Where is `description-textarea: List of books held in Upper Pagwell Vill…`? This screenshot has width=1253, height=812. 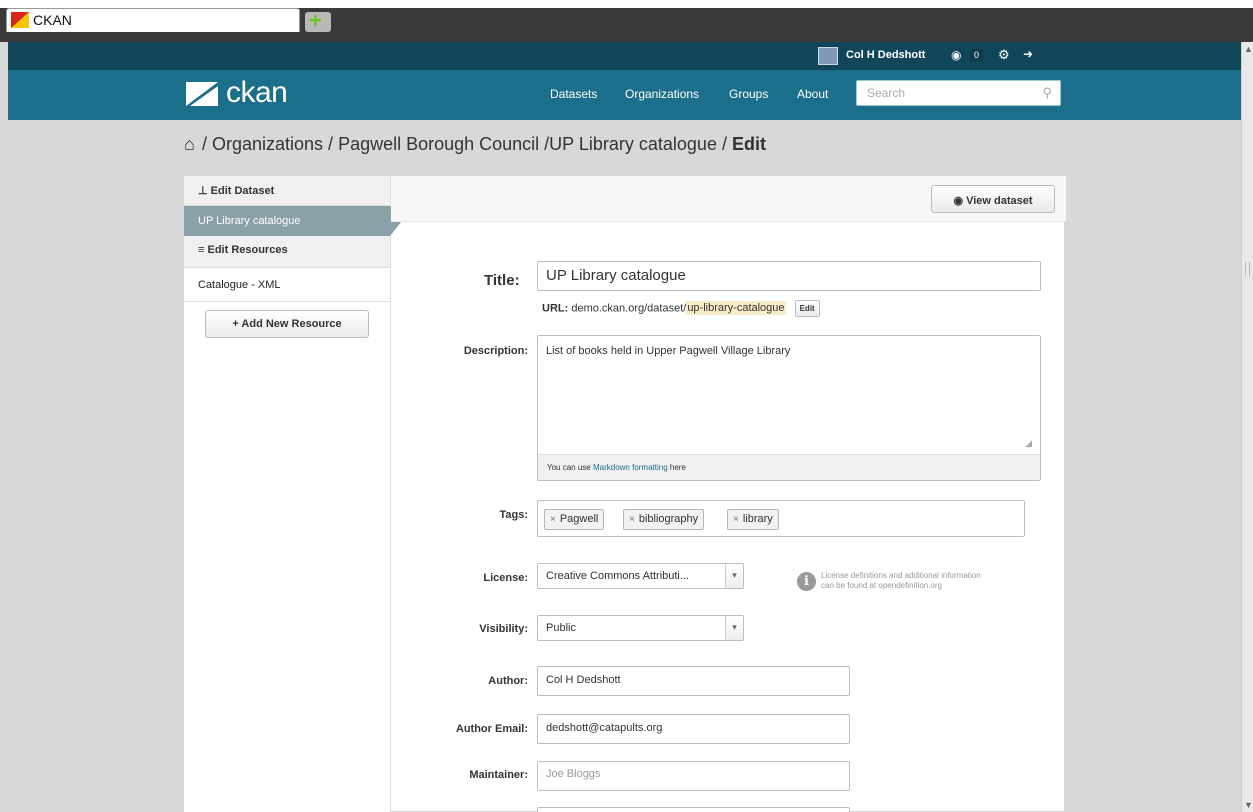
description-textarea: List of books held in Upper Pagwell Vill… is located at coordinates (789, 408).